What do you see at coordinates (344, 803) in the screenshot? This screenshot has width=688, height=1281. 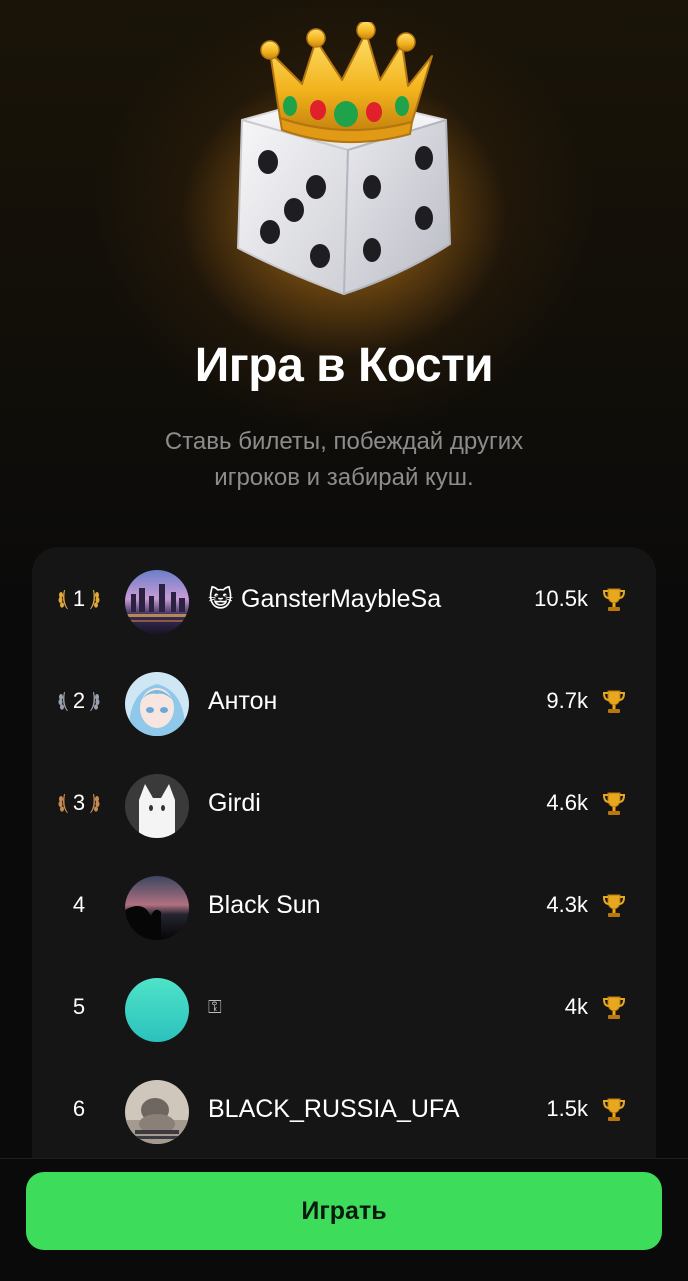 I see `leaderboard-row: 3 Girdi 4.6k` at bounding box center [344, 803].